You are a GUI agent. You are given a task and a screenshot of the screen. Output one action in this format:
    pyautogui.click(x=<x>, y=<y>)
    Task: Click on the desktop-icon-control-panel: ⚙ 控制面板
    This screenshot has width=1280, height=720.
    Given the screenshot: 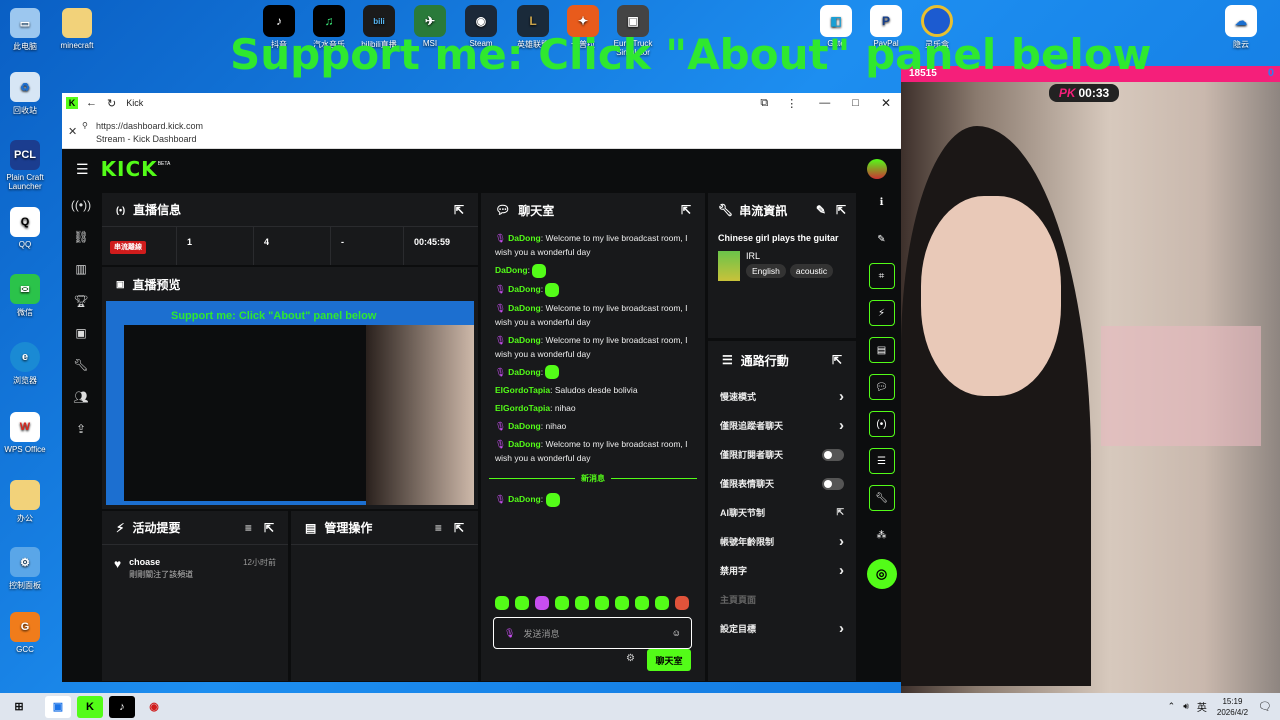 What is the action you would take?
    pyautogui.click(x=25, y=569)
    